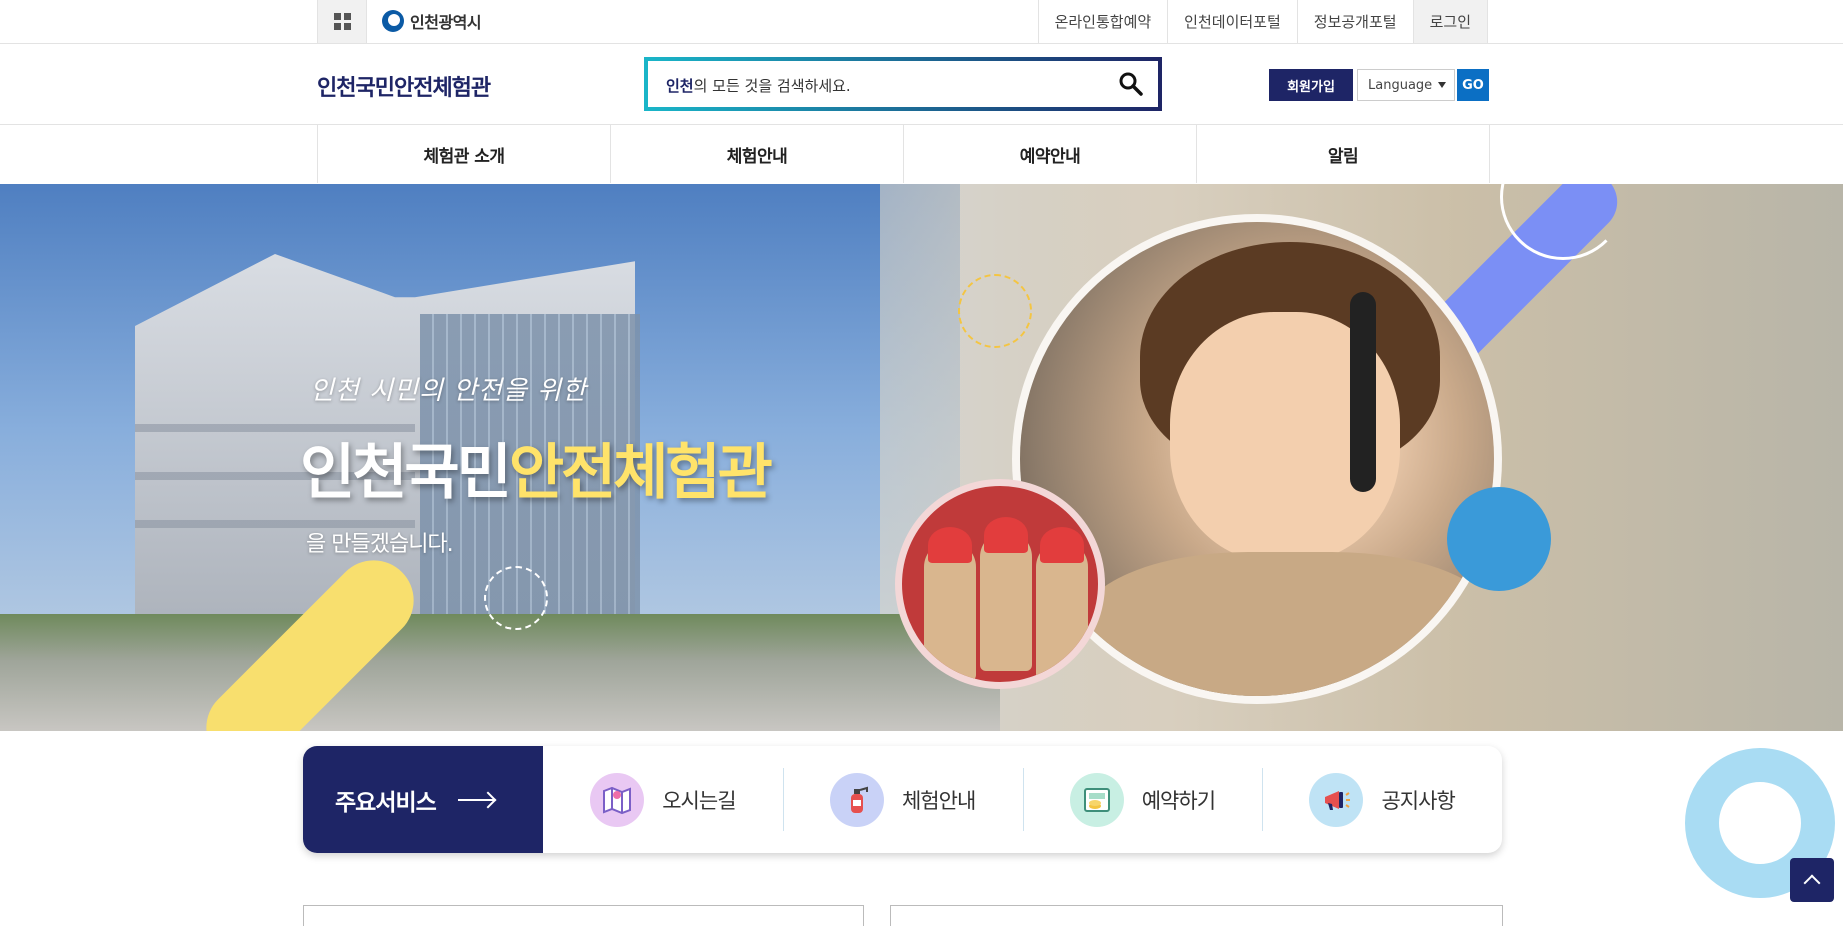 The image size is (1843, 926). I want to click on site-title: 인천국민안전체험관, so click(404, 86).